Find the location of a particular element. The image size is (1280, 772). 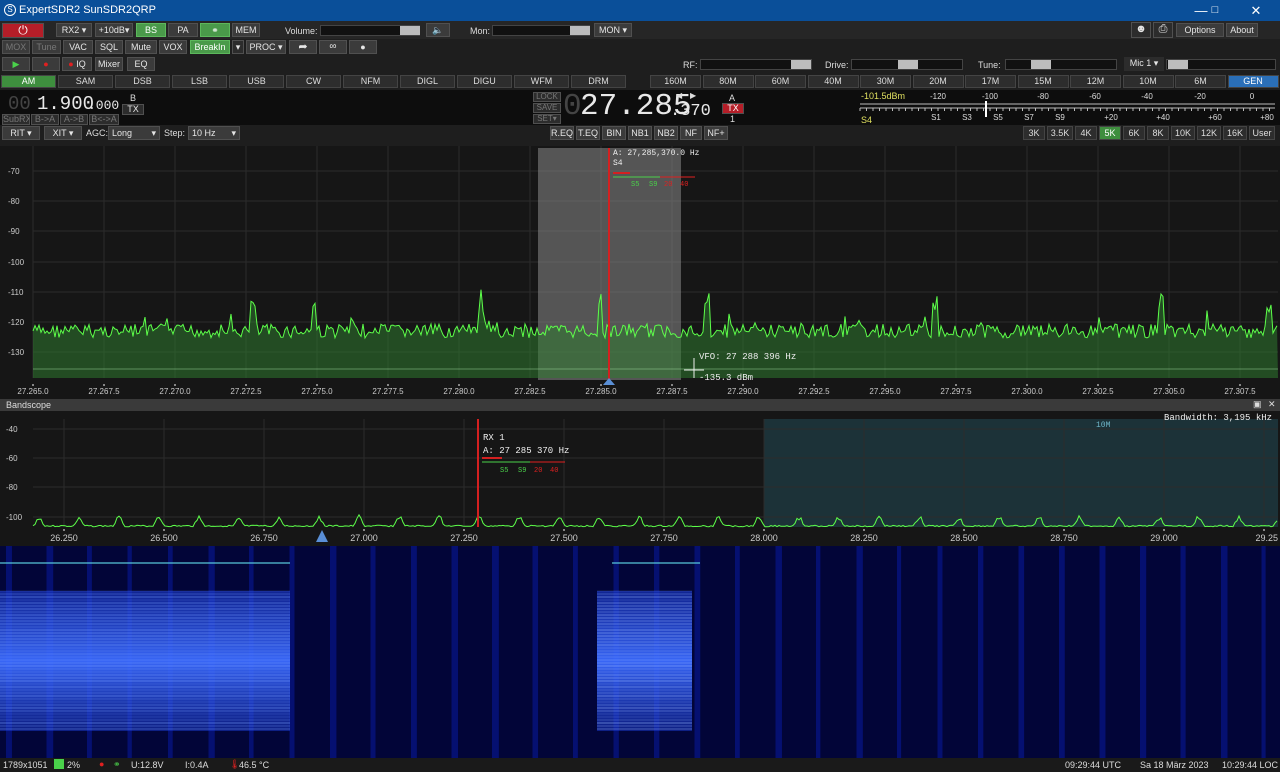

mic-slider is located at coordinates (1221, 64).